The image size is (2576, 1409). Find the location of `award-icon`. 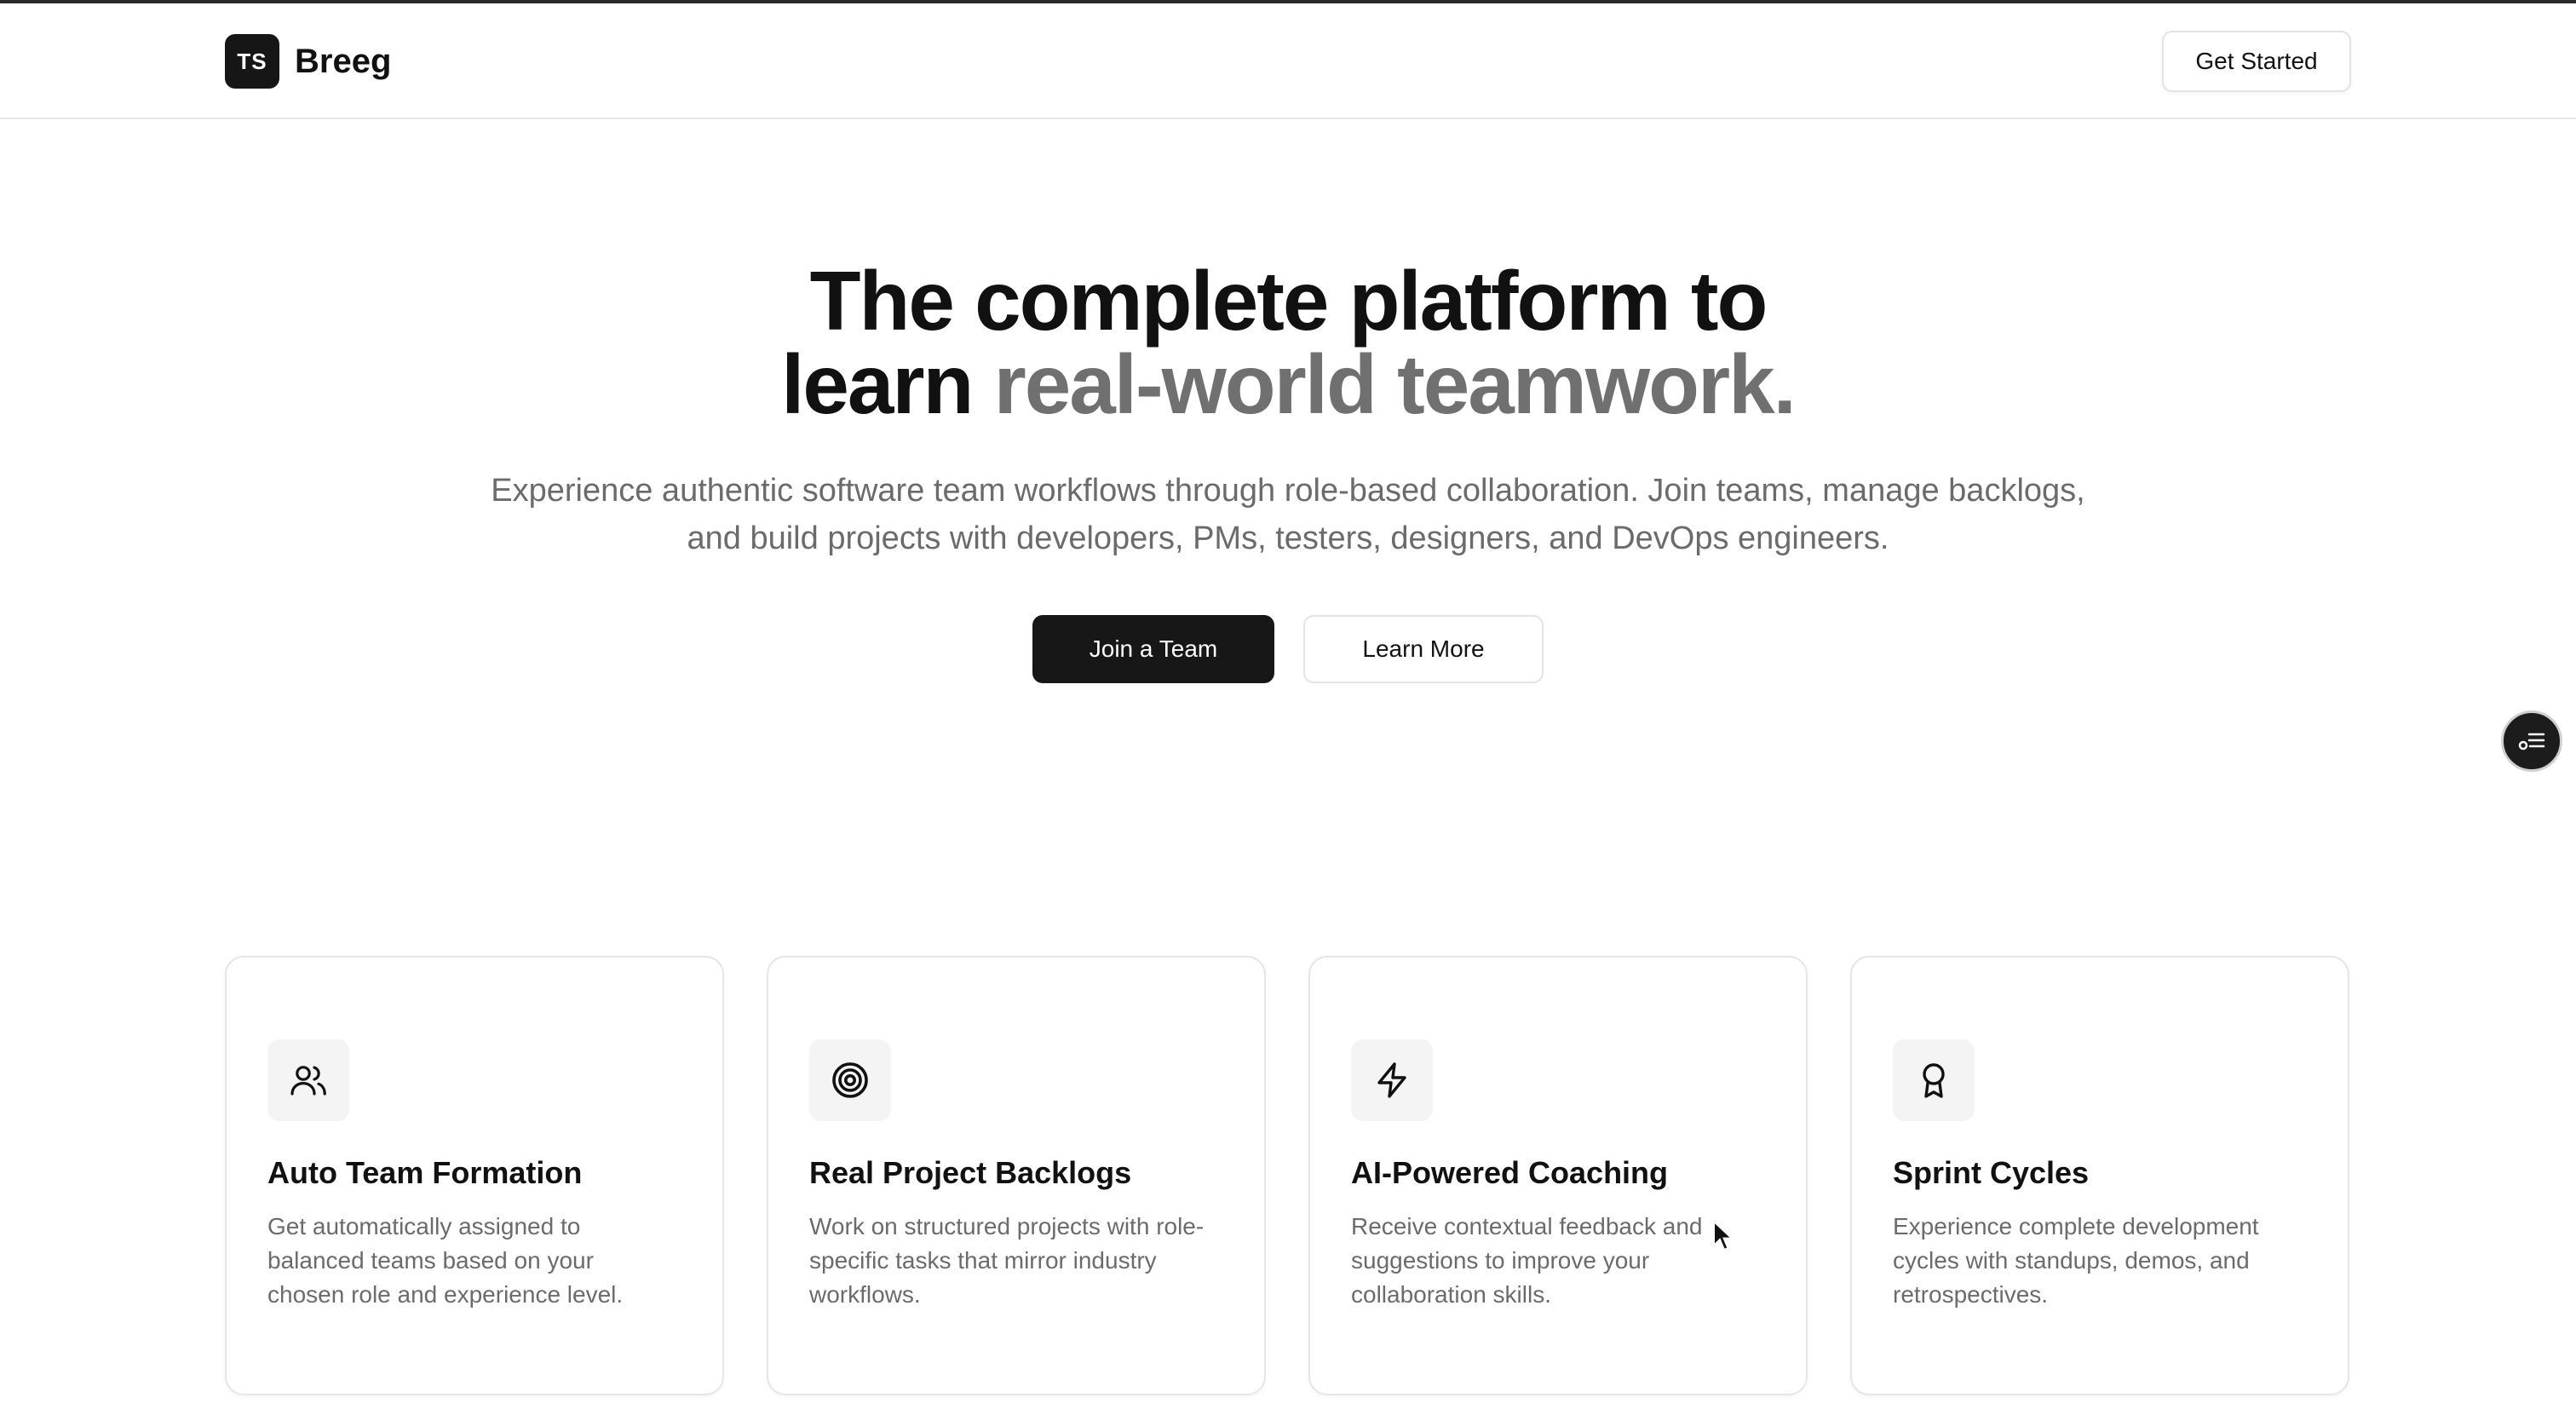

award-icon is located at coordinates (1934, 1080).